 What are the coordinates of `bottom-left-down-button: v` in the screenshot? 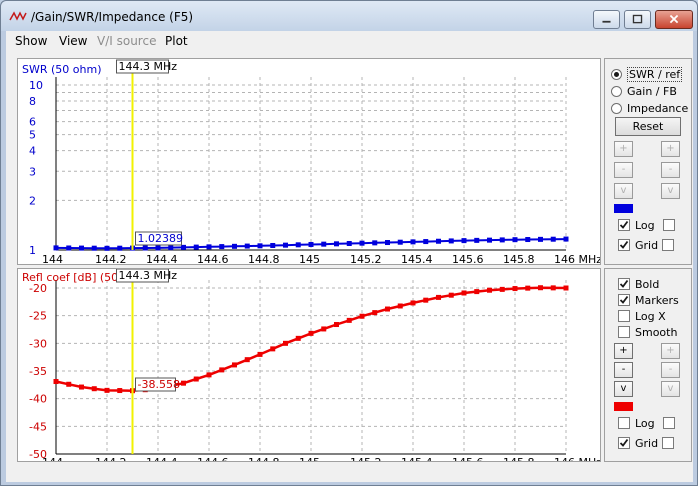 It's located at (623, 389).